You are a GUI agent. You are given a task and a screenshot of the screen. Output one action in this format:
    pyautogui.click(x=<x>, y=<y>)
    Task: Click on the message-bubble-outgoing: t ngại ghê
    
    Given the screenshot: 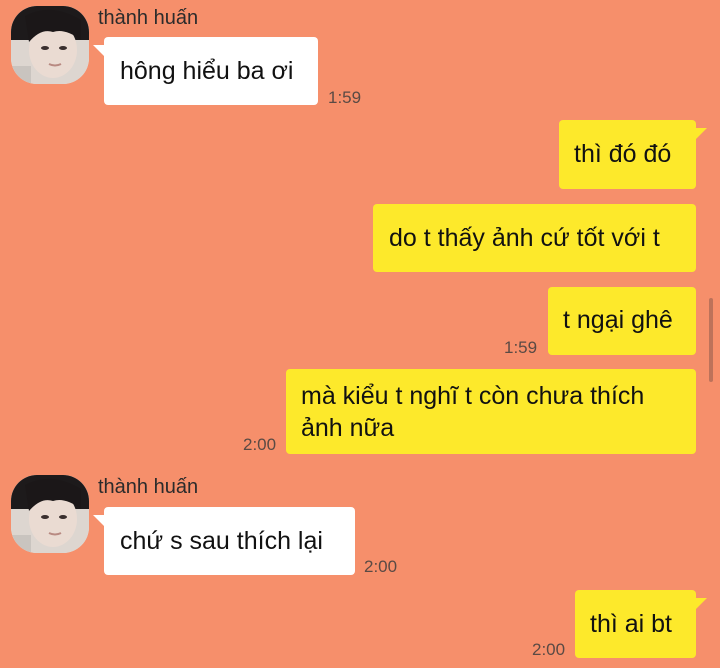 What is the action you would take?
    pyautogui.click(x=622, y=321)
    